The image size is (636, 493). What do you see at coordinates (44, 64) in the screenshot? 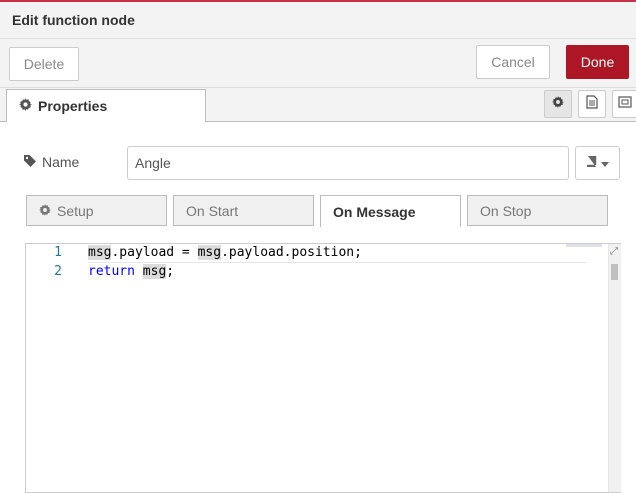
I see `delete-button: Delete` at bounding box center [44, 64].